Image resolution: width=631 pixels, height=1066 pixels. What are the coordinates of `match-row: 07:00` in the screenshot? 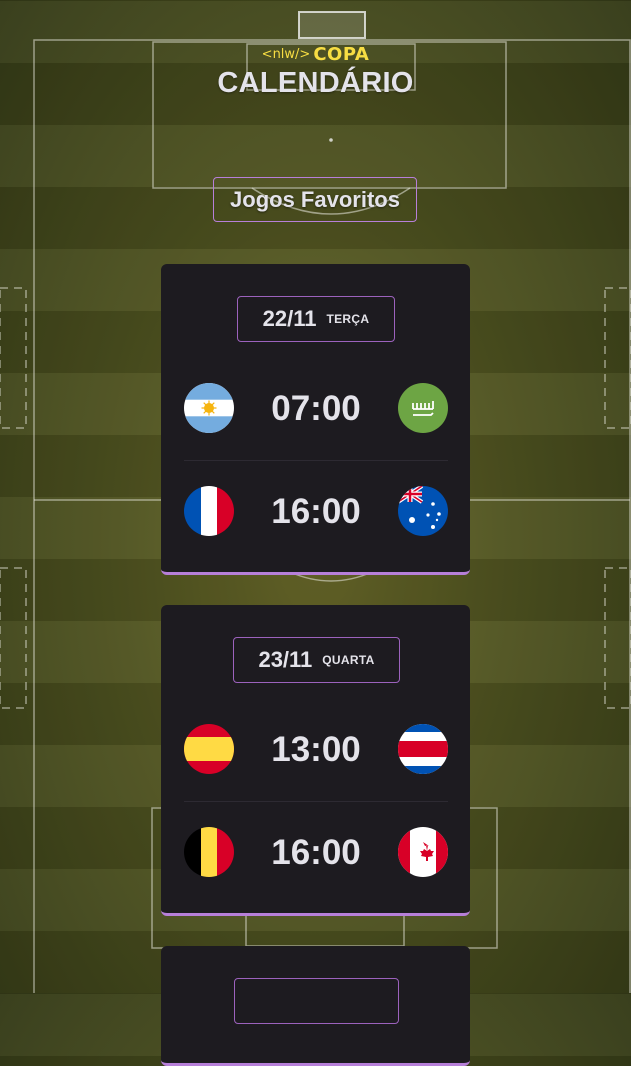 It's located at (316, 409).